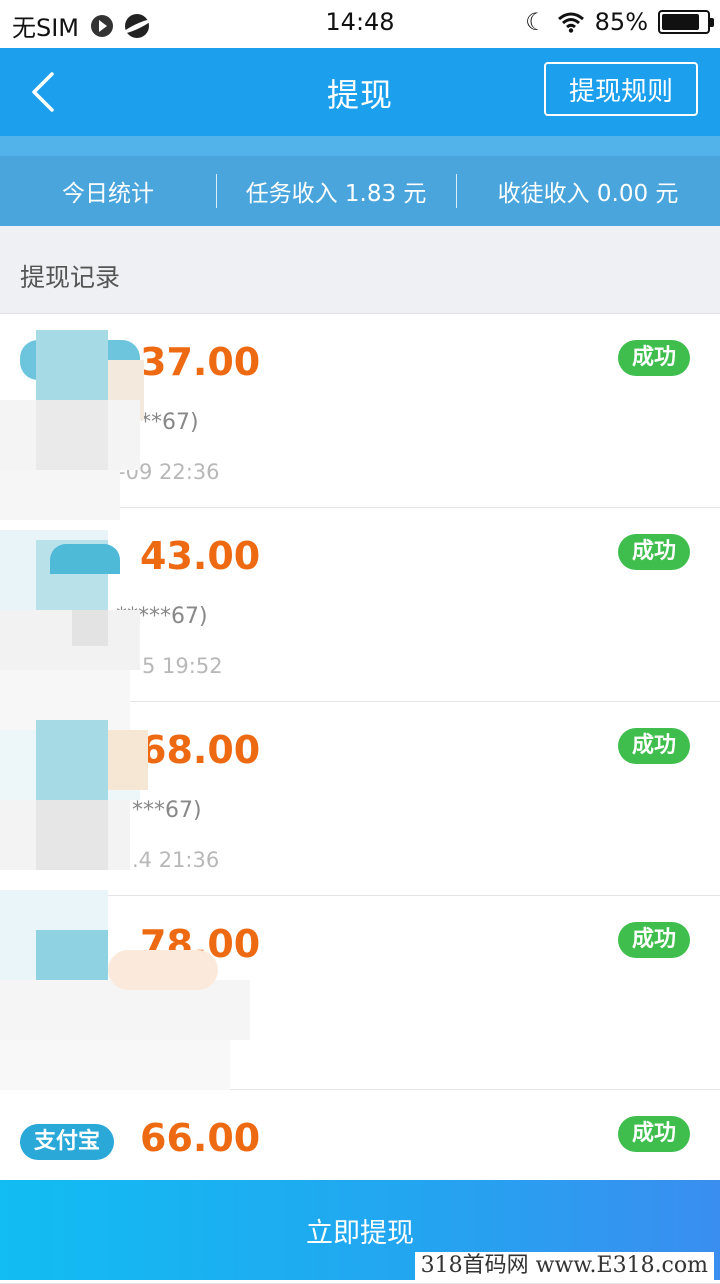  Describe the element at coordinates (182, 666) in the screenshot. I see `record-time: 5 19:52` at that location.